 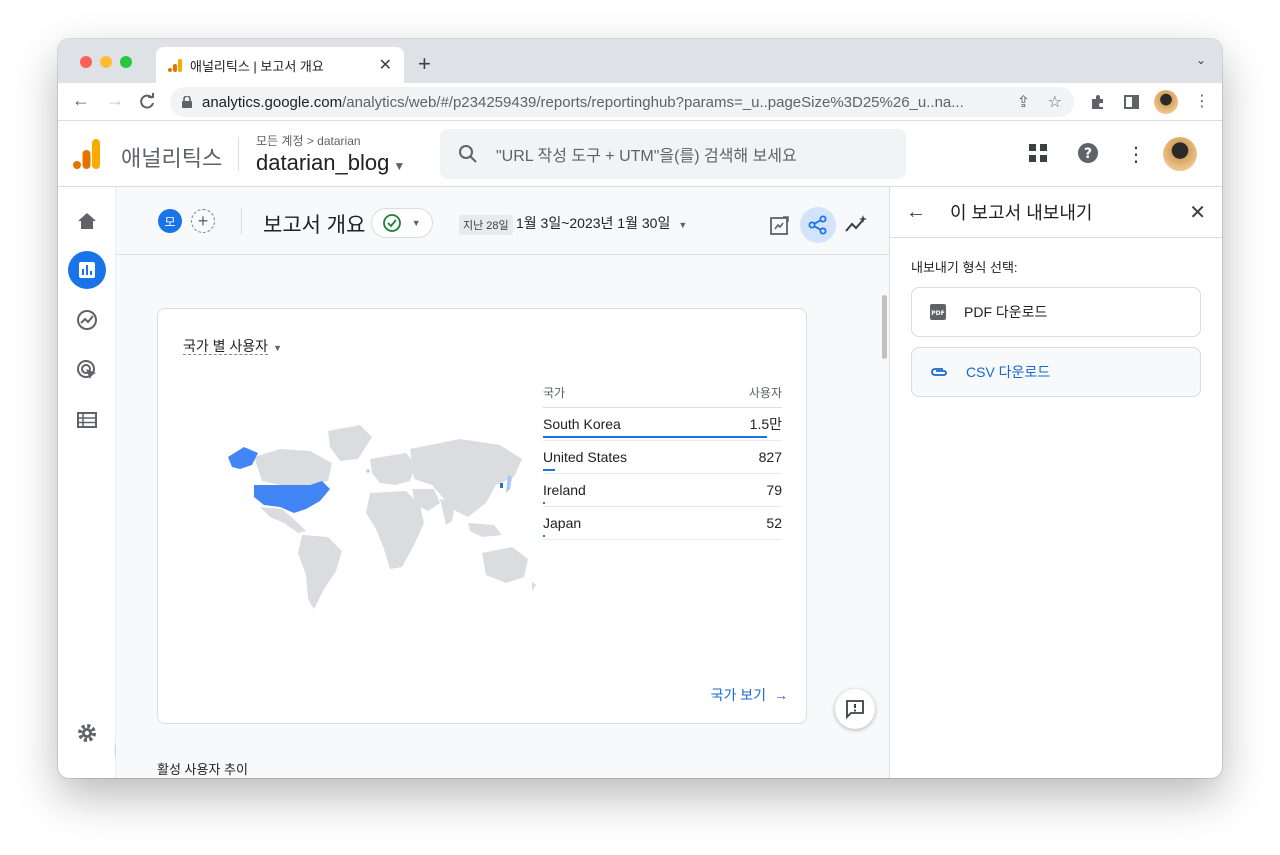 I want to click on share-report-button, so click(x=818, y=225).